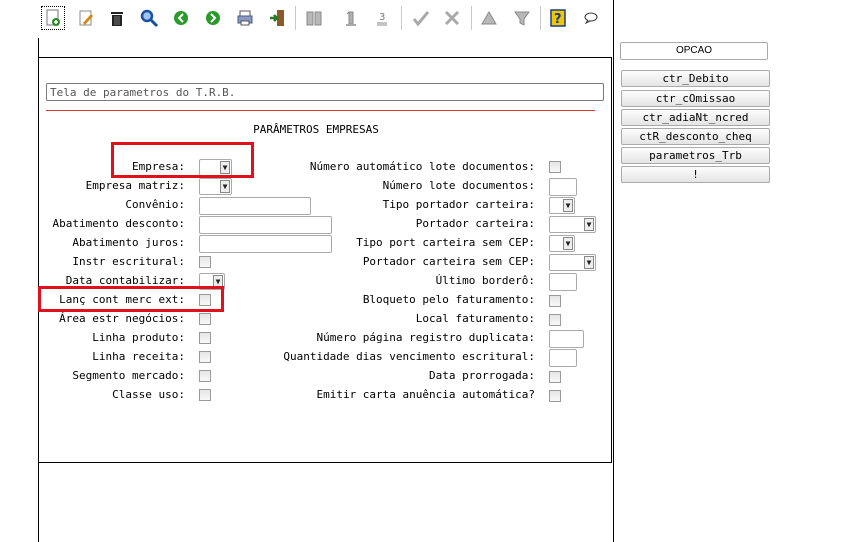  I want to click on option-parametros-trb-button: parametros_Trb, so click(695, 155).